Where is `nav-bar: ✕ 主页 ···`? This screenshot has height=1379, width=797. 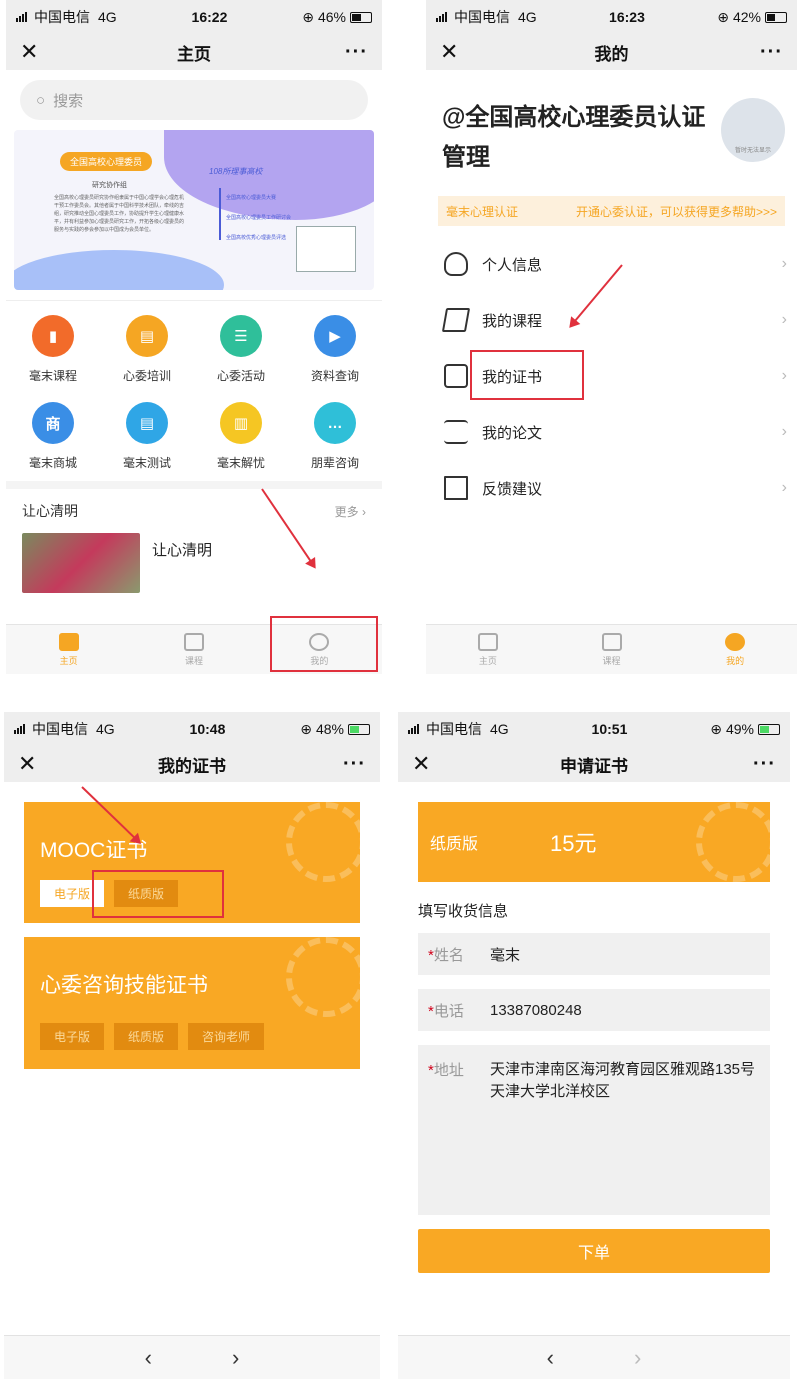 nav-bar: ✕ 主页 ··· is located at coordinates (194, 52).